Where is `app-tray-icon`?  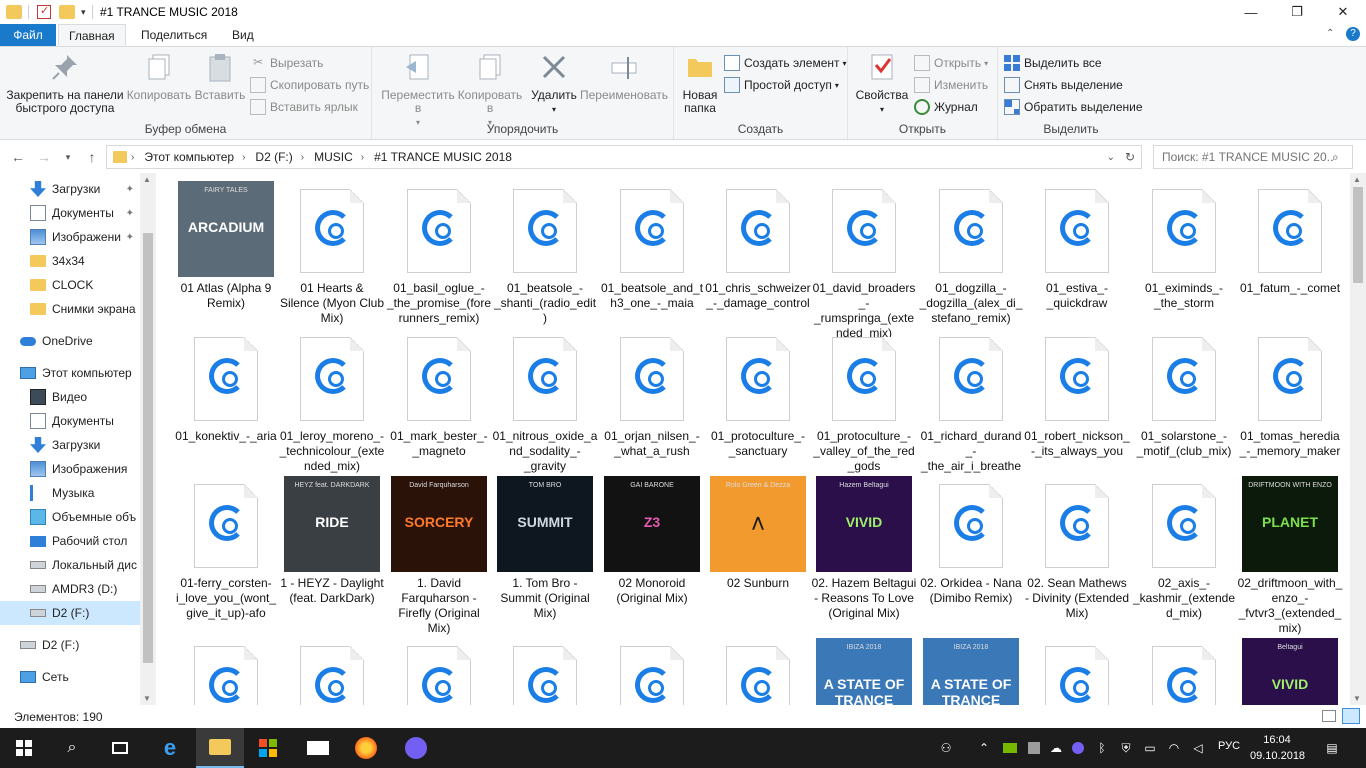 app-tray-icon is located at coordinates (1034, 748).